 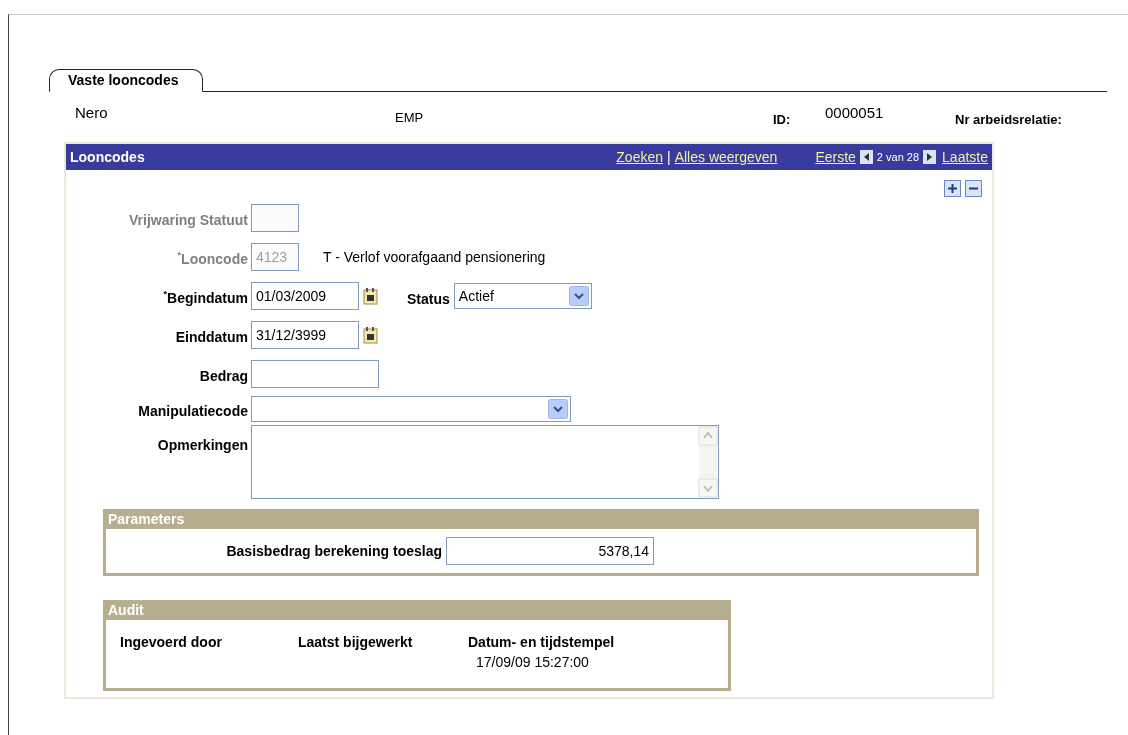 What do you see at coordinates (522, 295) in the screenshot?
I see `dropdown-field: Actief` at bounding box center [522, 295].